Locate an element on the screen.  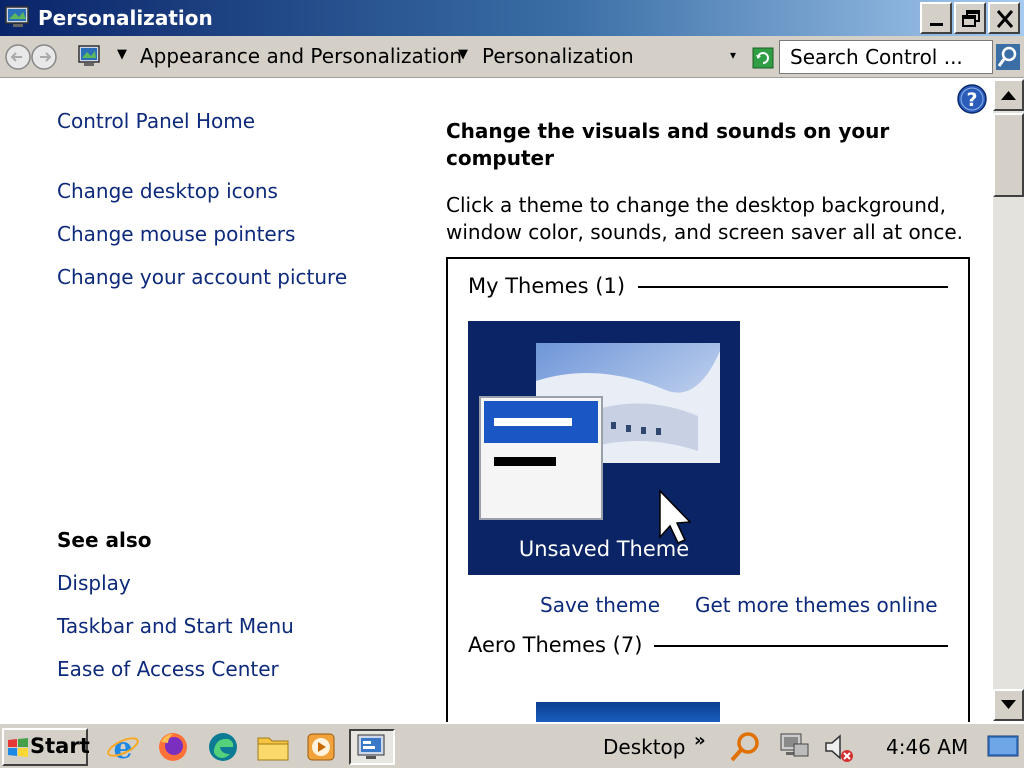
show-desktop-icon is located at coordinates (1003, 747).